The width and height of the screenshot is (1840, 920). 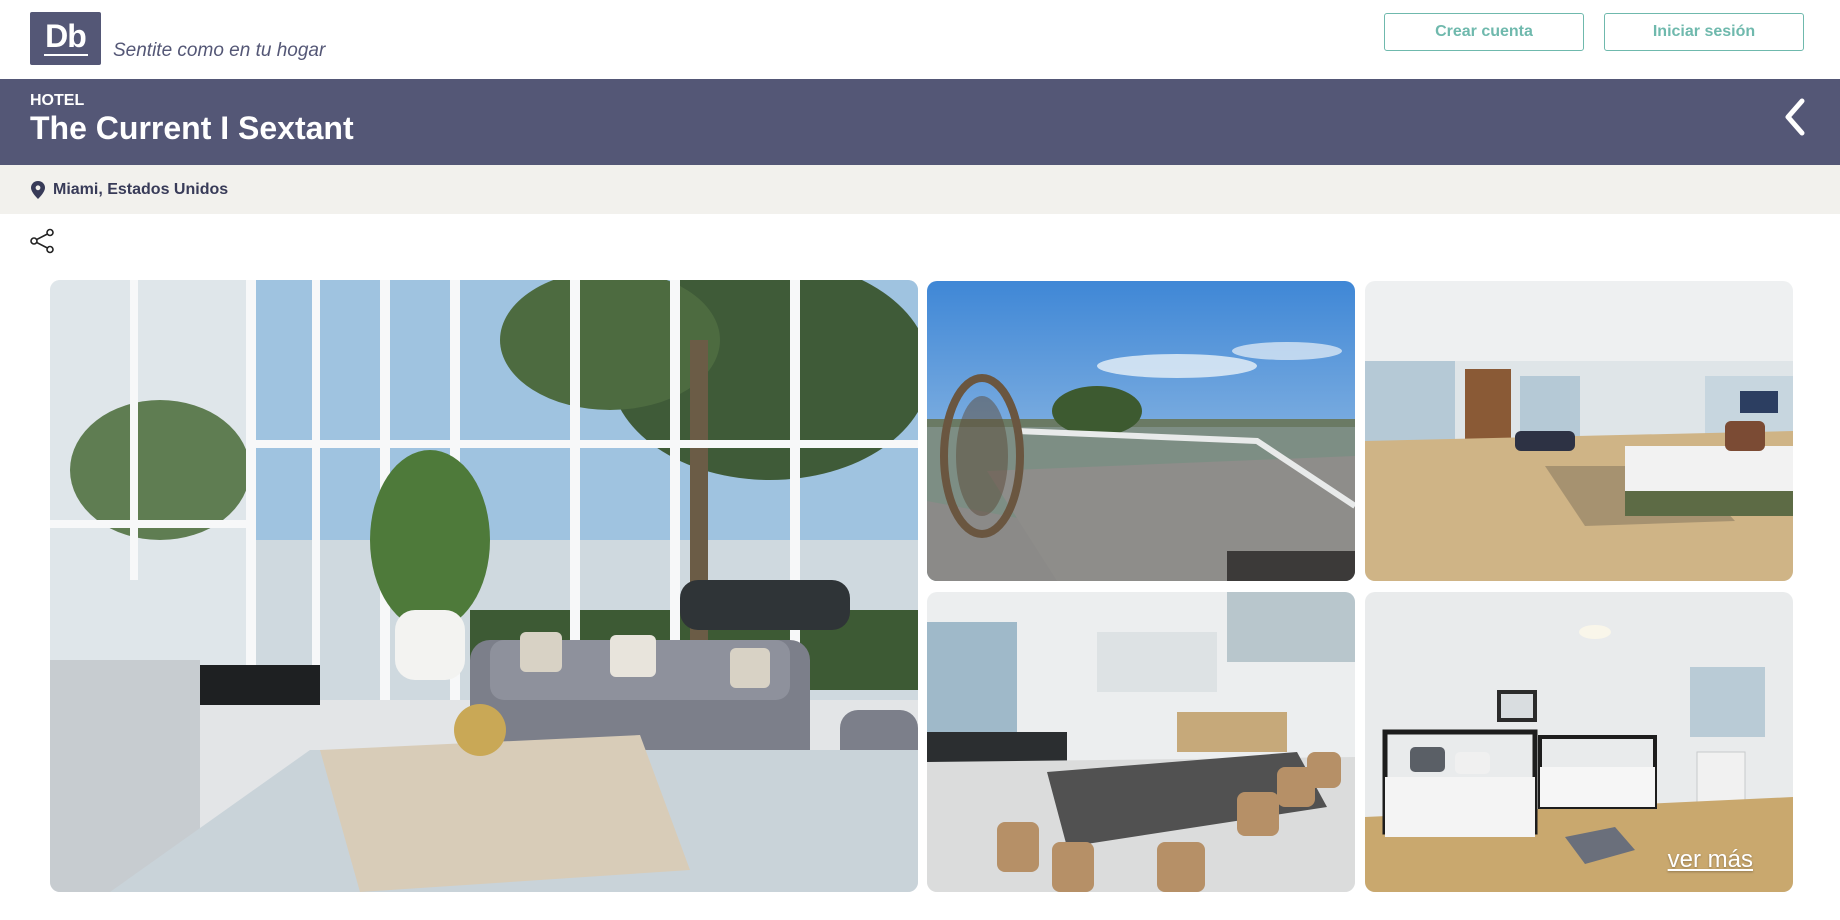 I want to click on location-text: Miami, Estados Unidos, so click(x=141, y=189).